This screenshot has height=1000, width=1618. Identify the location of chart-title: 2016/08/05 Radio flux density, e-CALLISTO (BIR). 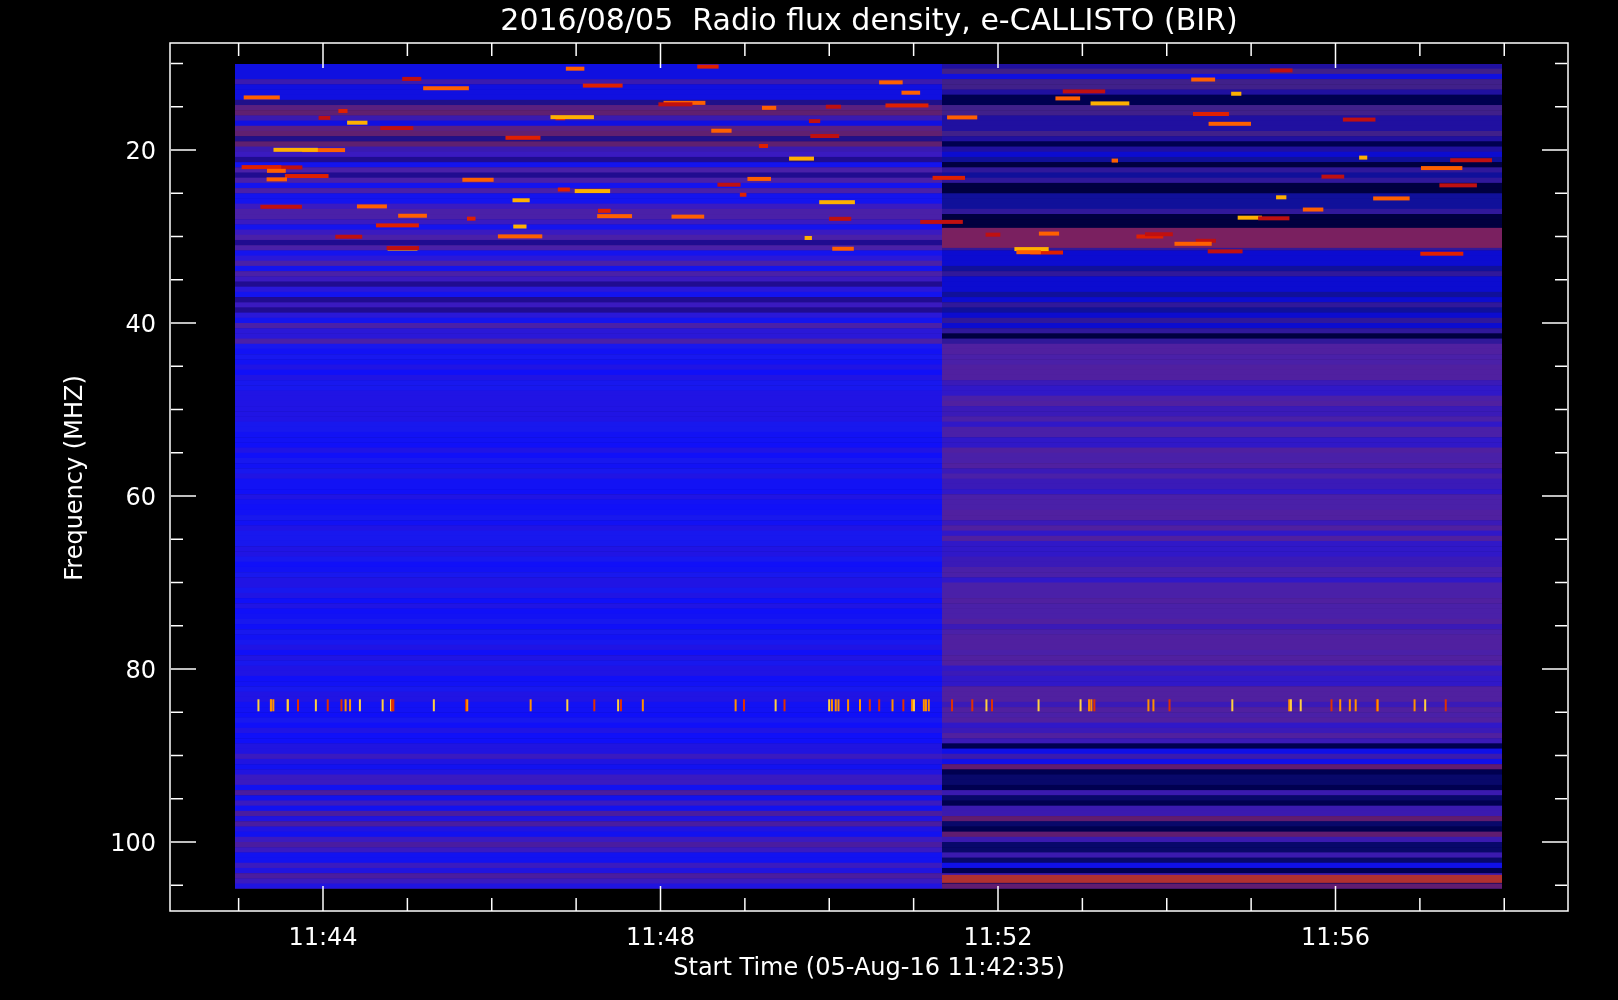
(869, 19).